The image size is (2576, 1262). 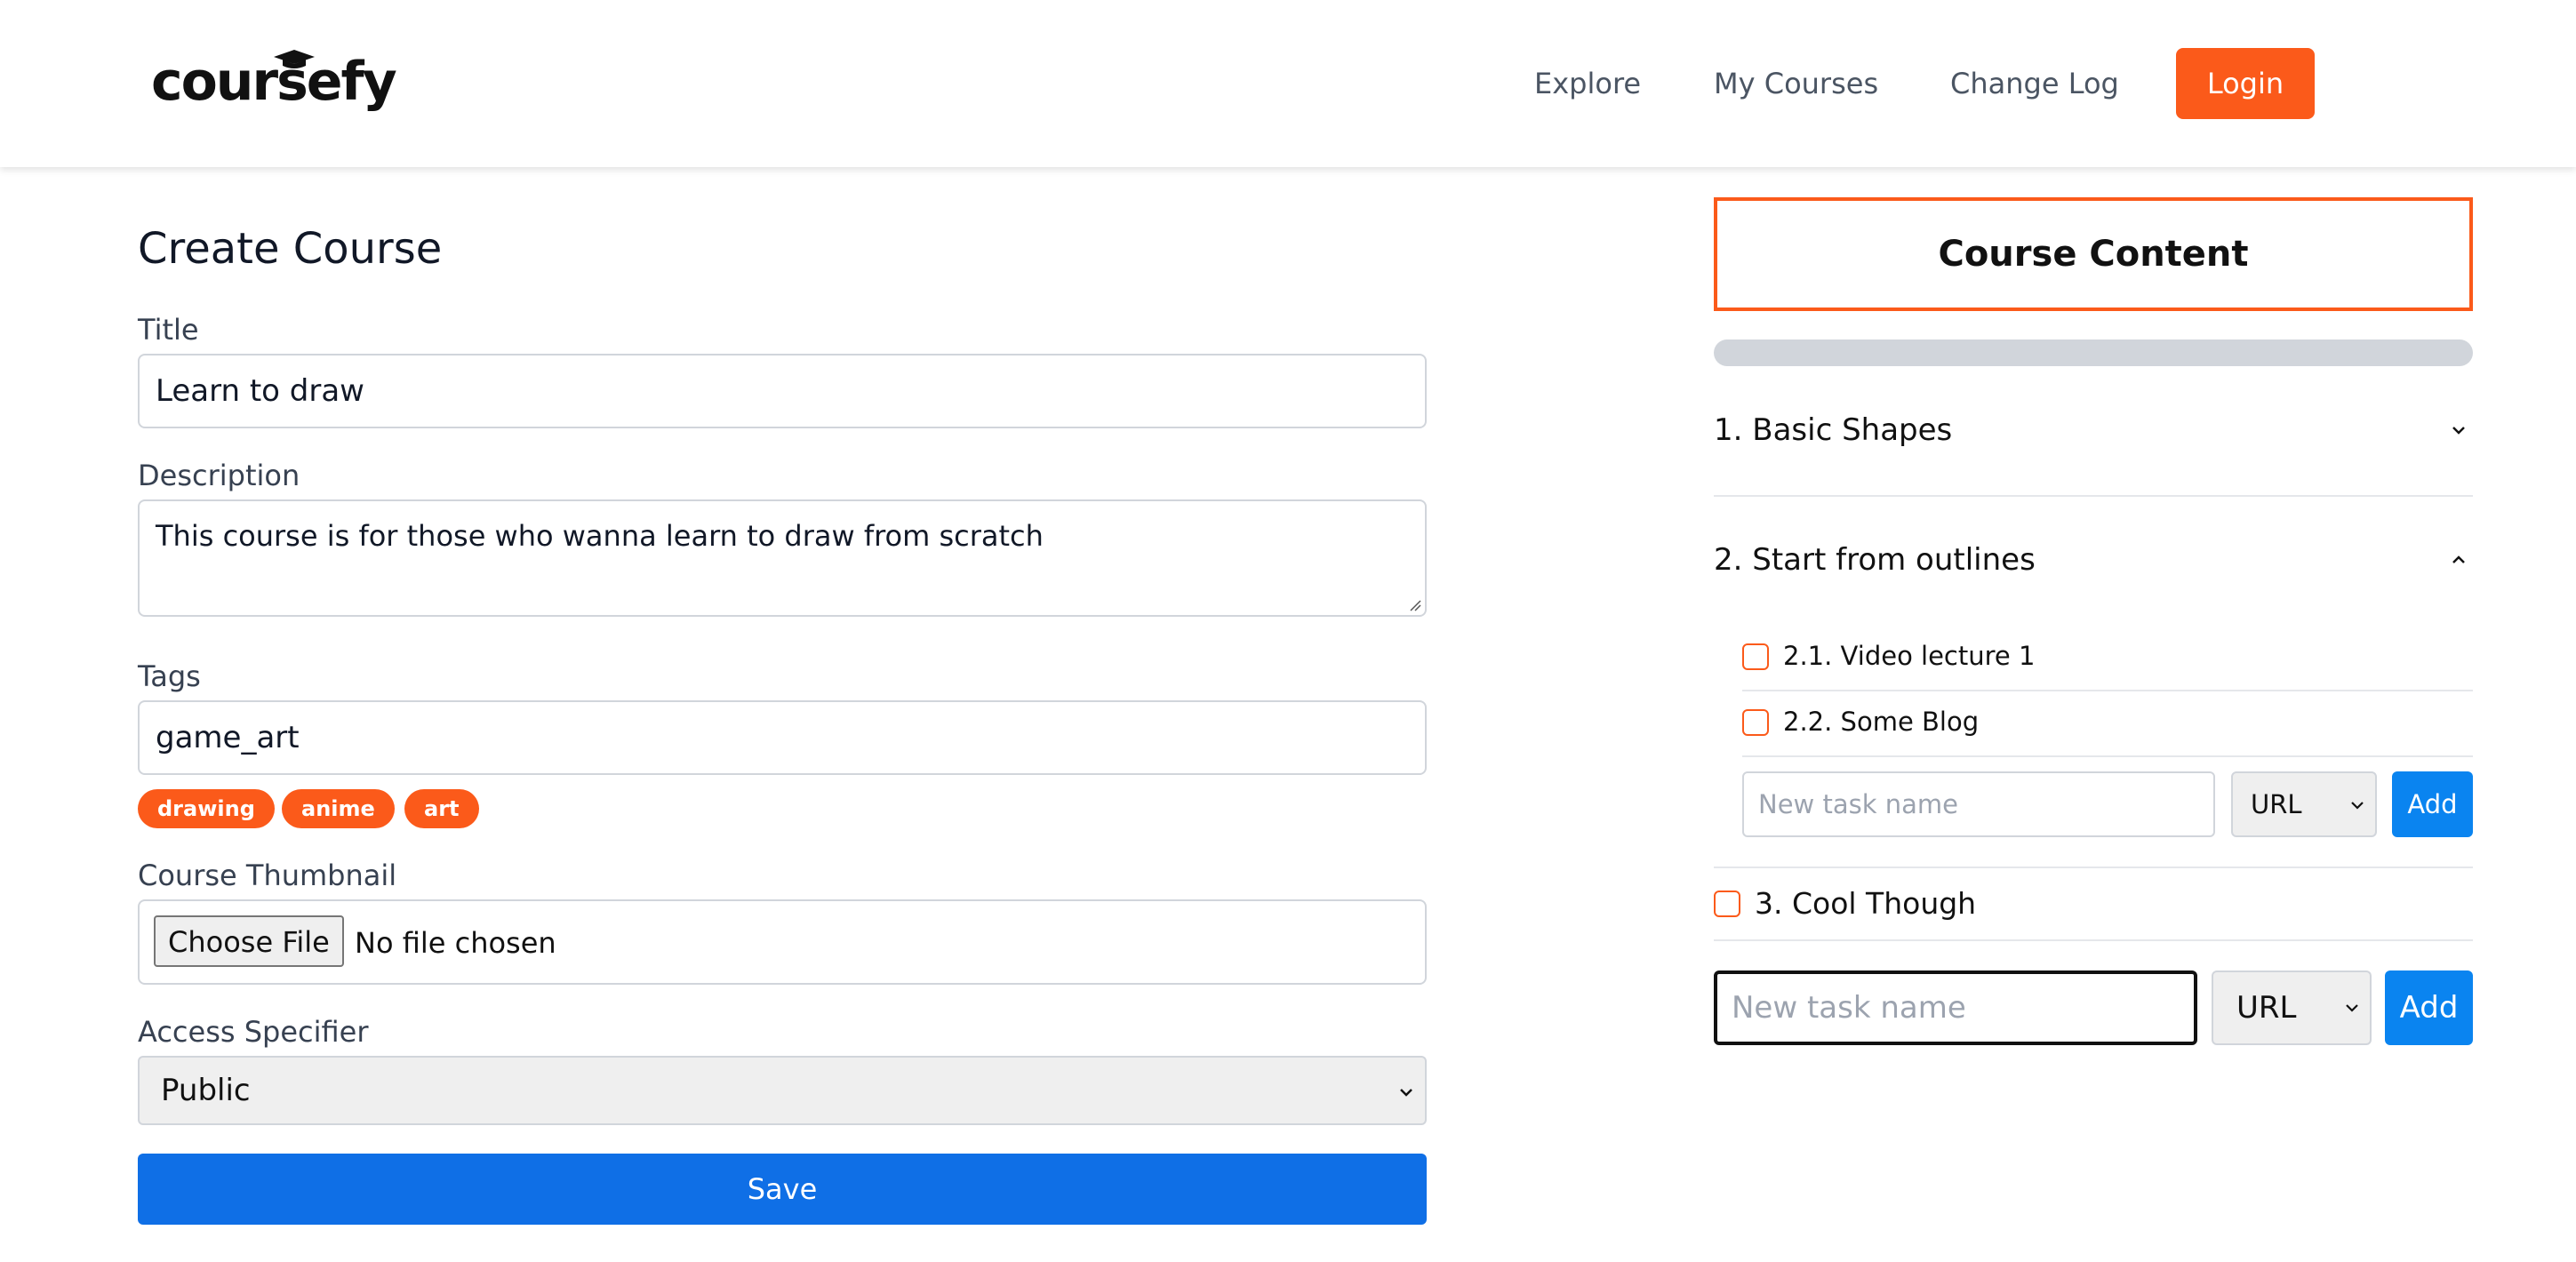 What do you see at coordinates (782, 1090) in the screenshot?
I see `access-select: Public` at bounding box center [782, 1090].